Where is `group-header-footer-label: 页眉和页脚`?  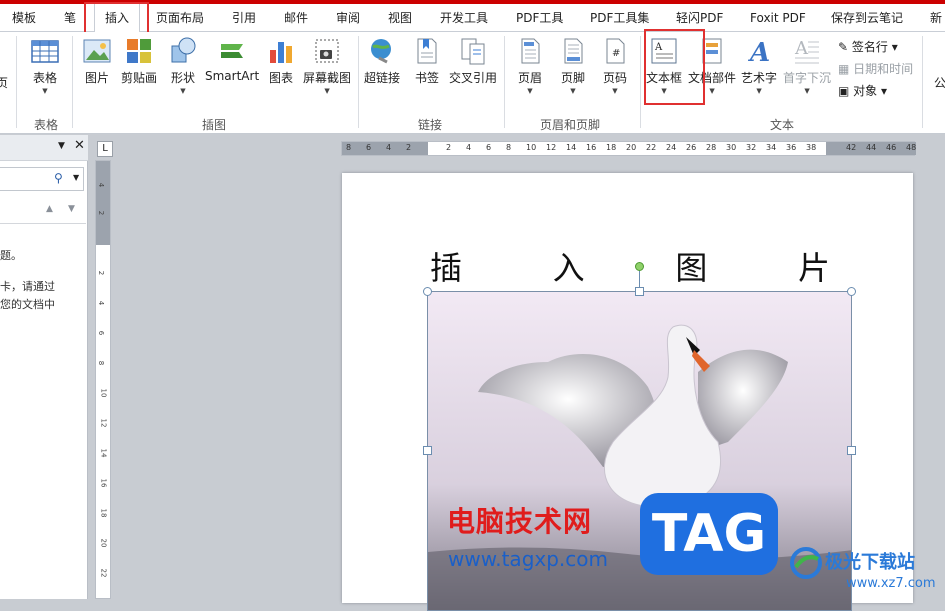 group-header-footer-label: 页眉和页脚 is located at coordinates (570, 125).